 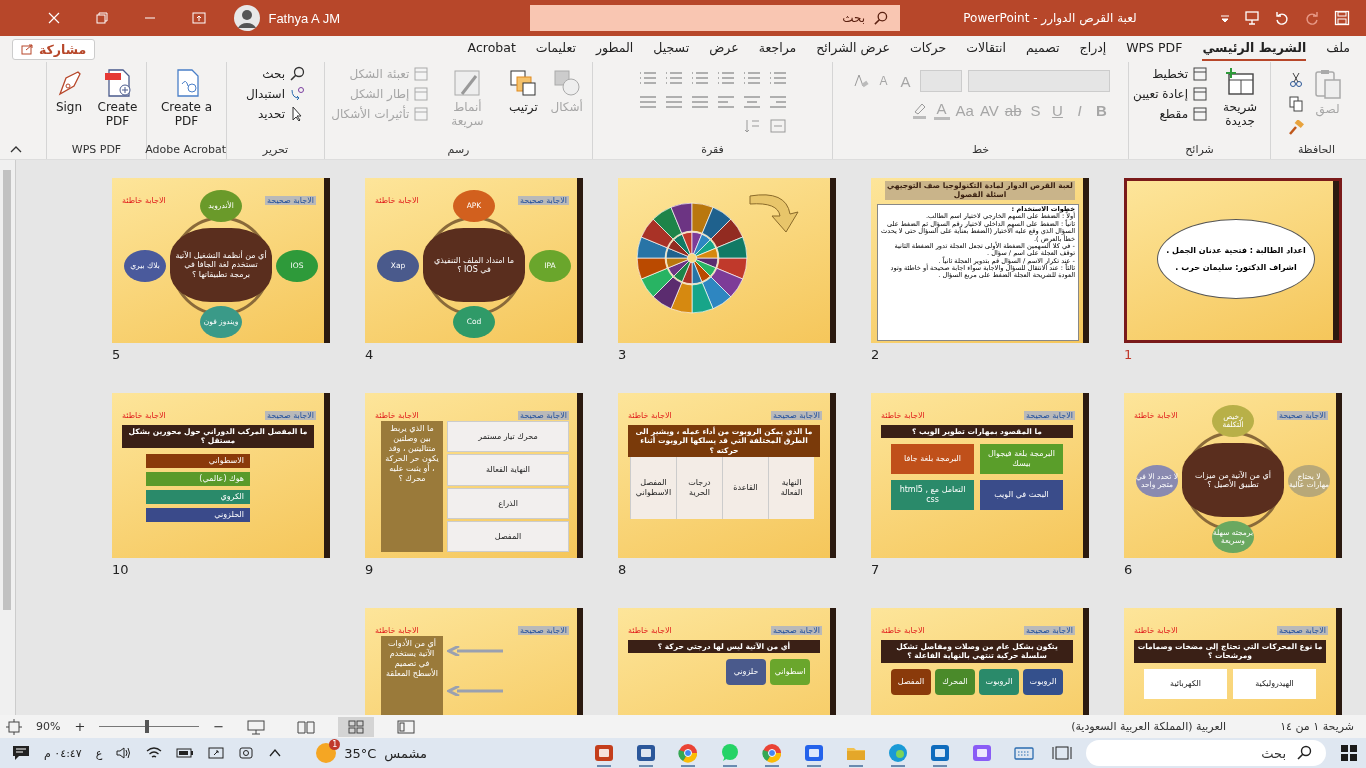 I want to click on ribbon-tab: تصميم, so click(x=1042, y=49).